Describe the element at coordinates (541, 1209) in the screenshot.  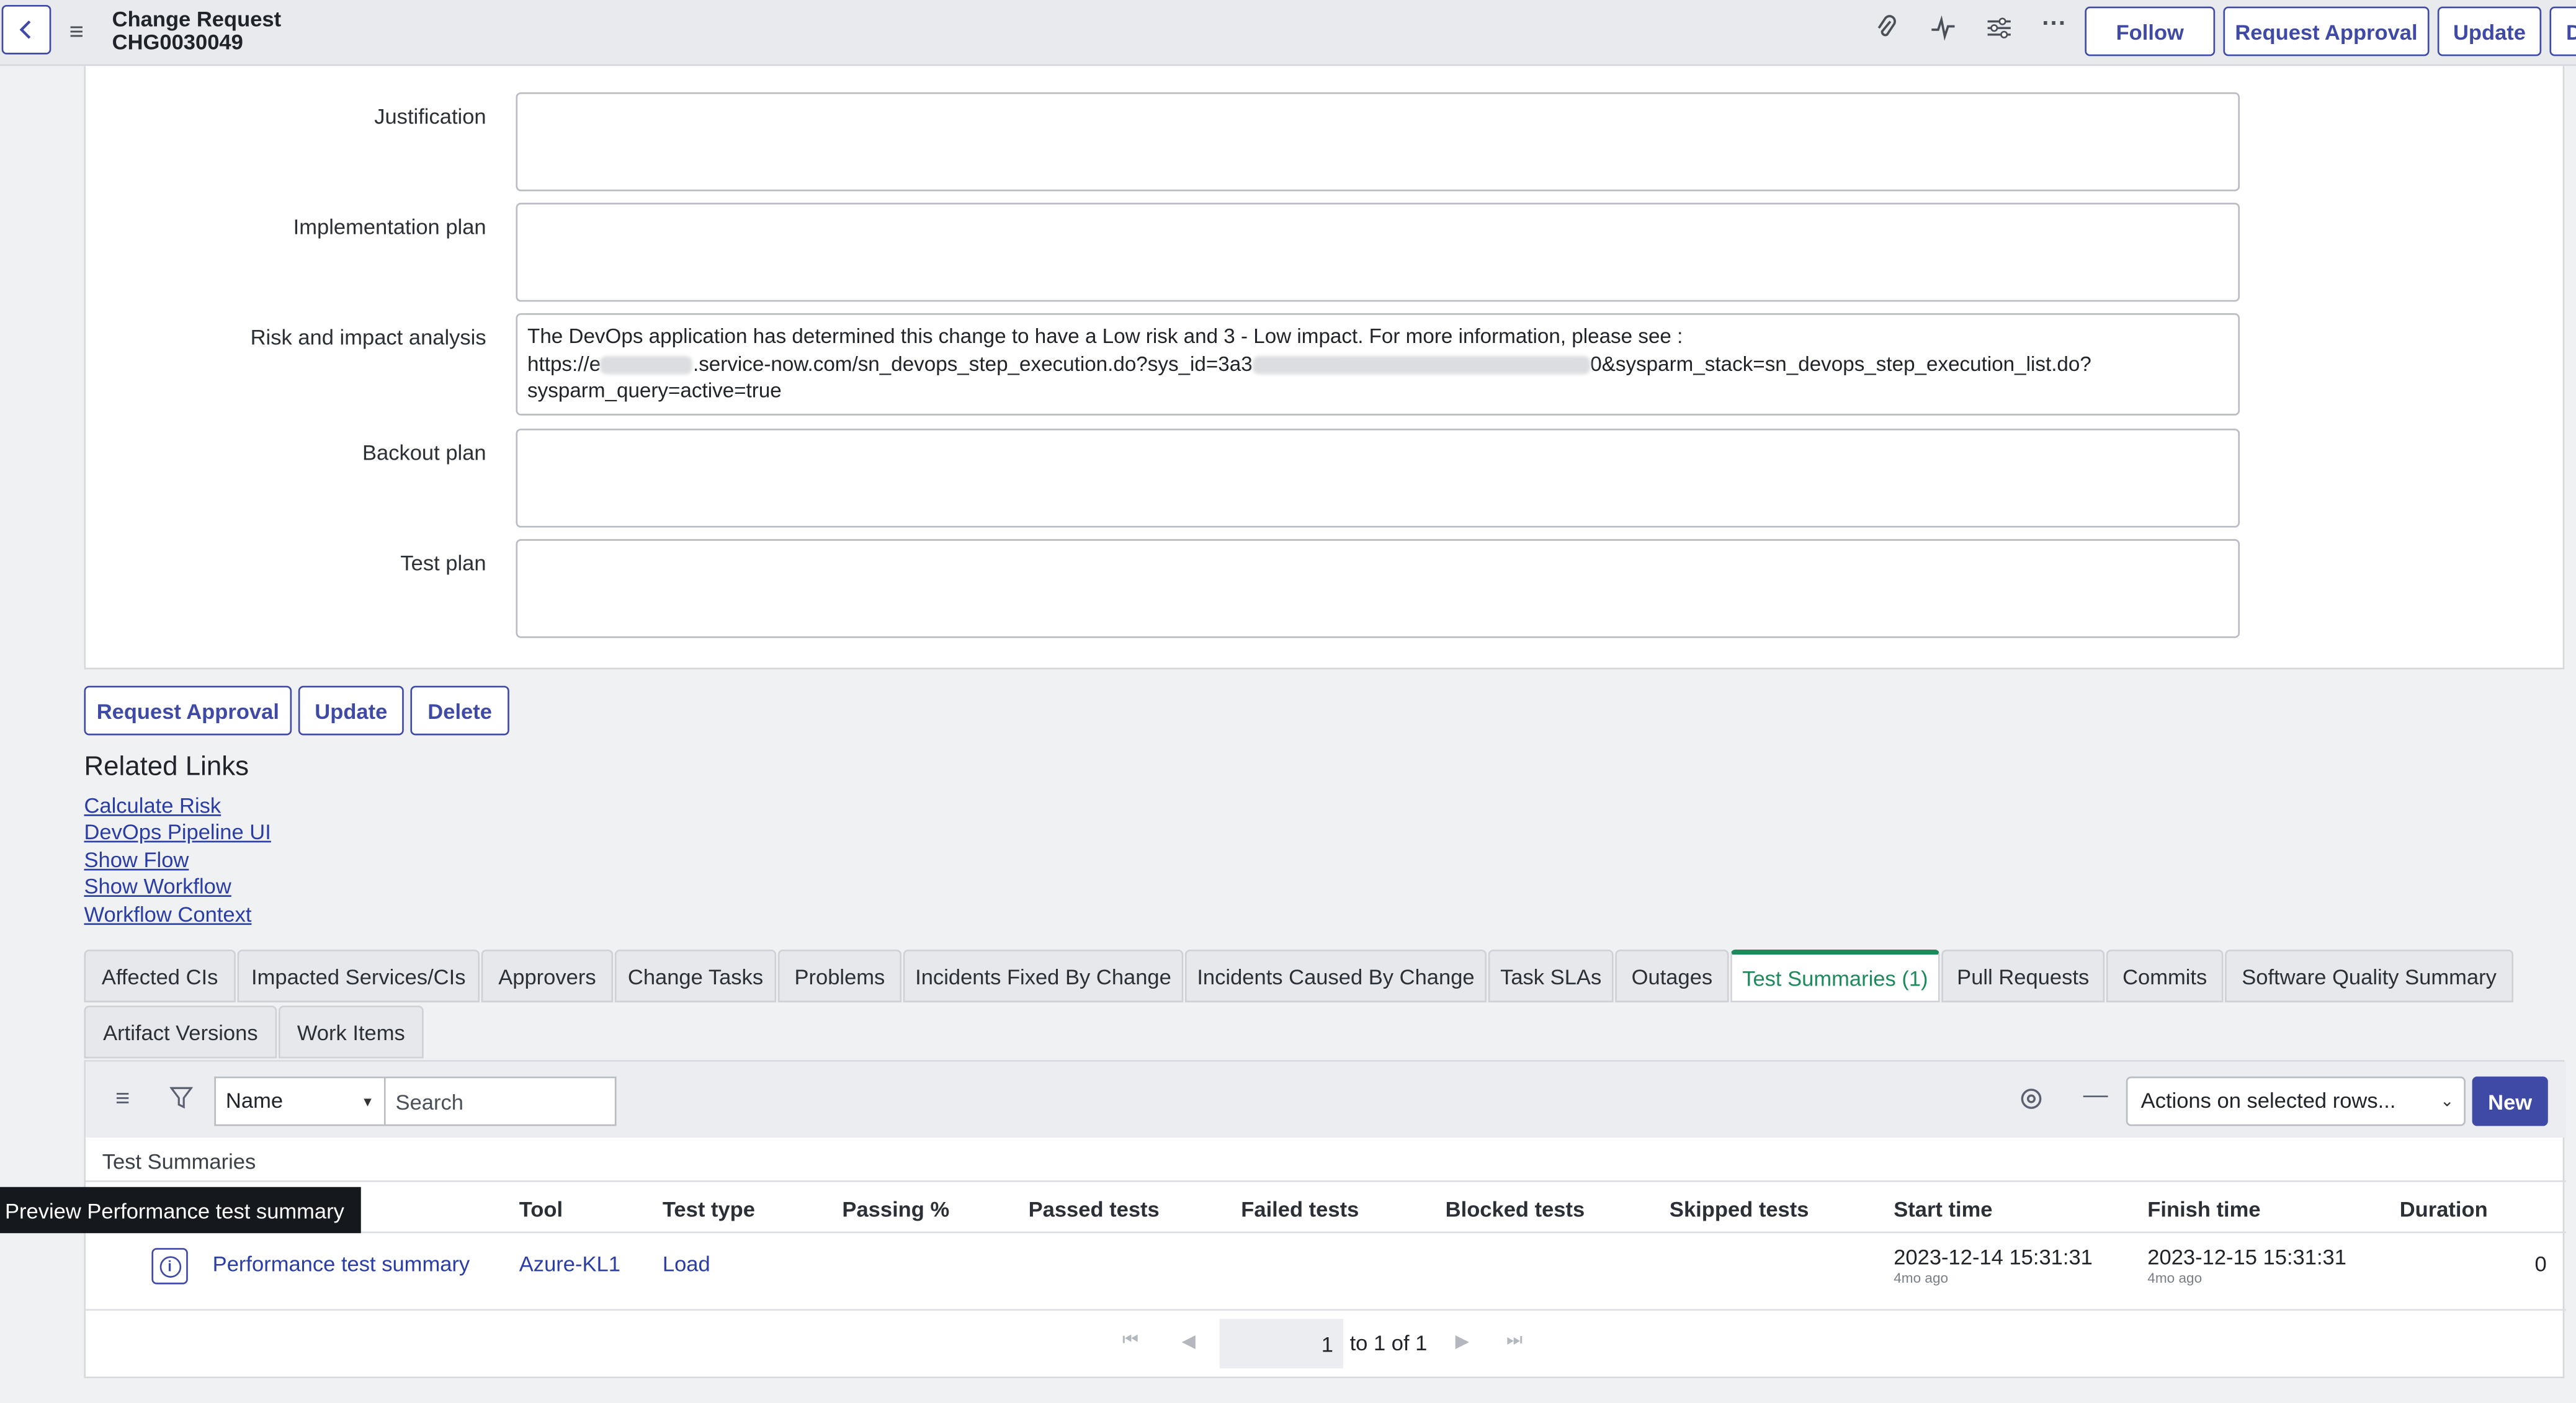
I see `col-tool: Tool` at that location.